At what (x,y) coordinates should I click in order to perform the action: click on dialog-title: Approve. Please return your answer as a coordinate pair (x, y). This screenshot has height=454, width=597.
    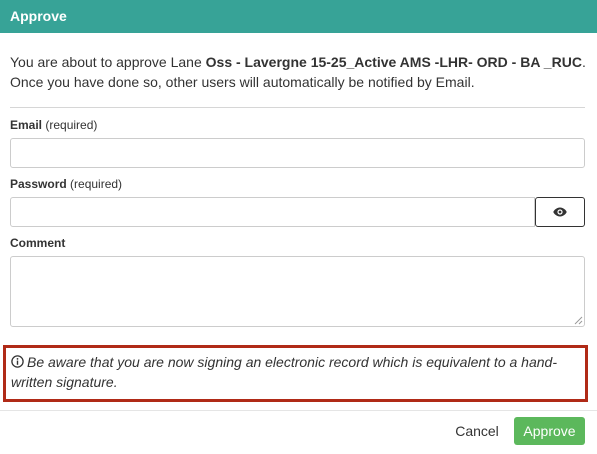
    Looking at the image, I should click on (298, 16).